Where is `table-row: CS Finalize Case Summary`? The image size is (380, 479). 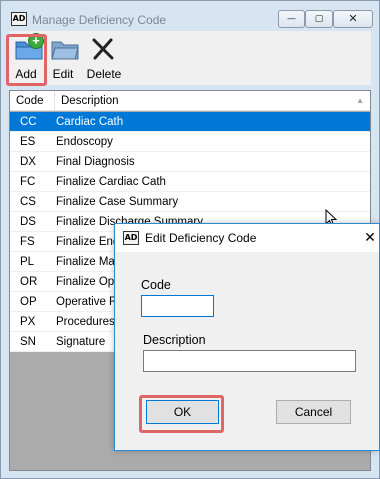
table-row: CS Finalize Case Summary is located at coordinates (190, 202).